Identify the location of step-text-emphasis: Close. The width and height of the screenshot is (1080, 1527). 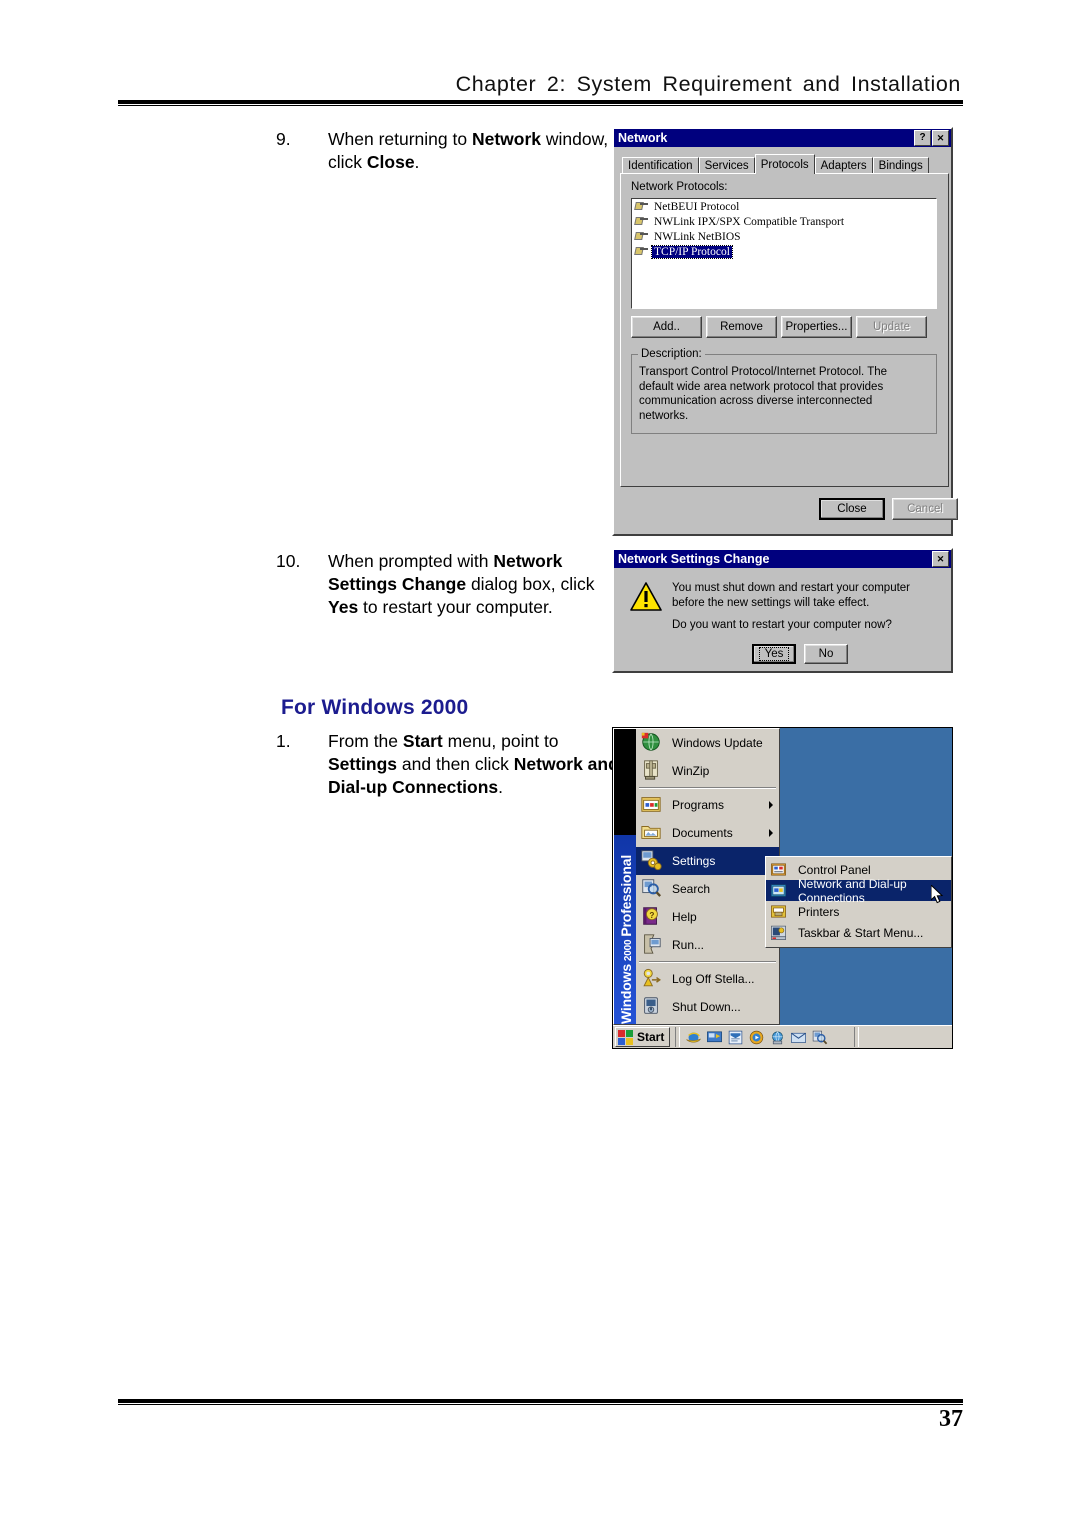
(390, 162).